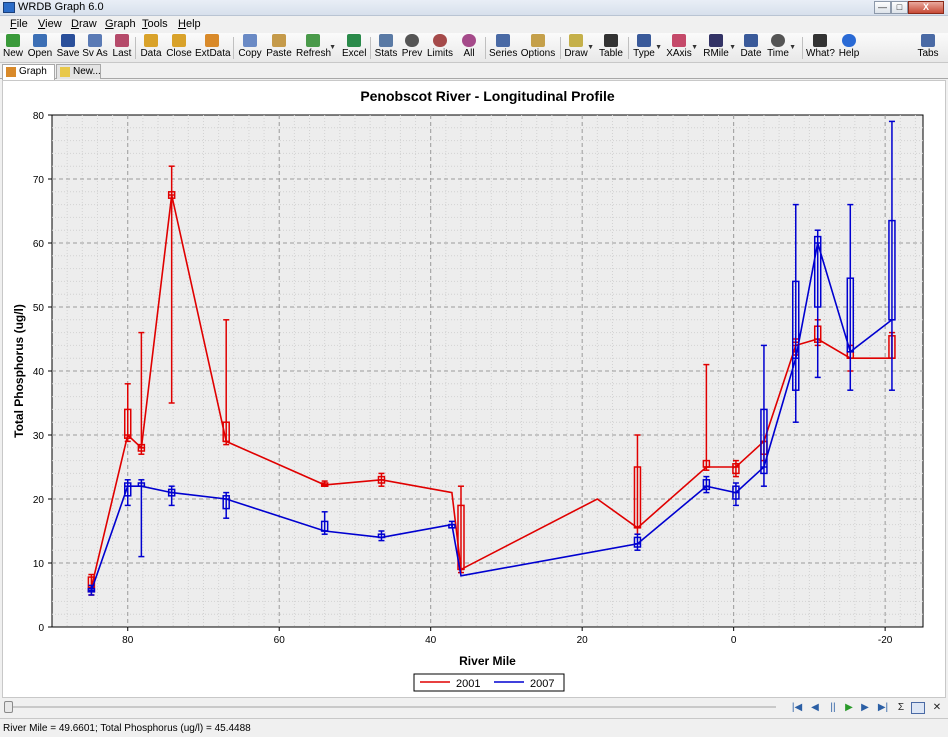  Describe the element at coordinates (679, 53) in the screenshot. I see `xaxis-label: XAxis` at that location.